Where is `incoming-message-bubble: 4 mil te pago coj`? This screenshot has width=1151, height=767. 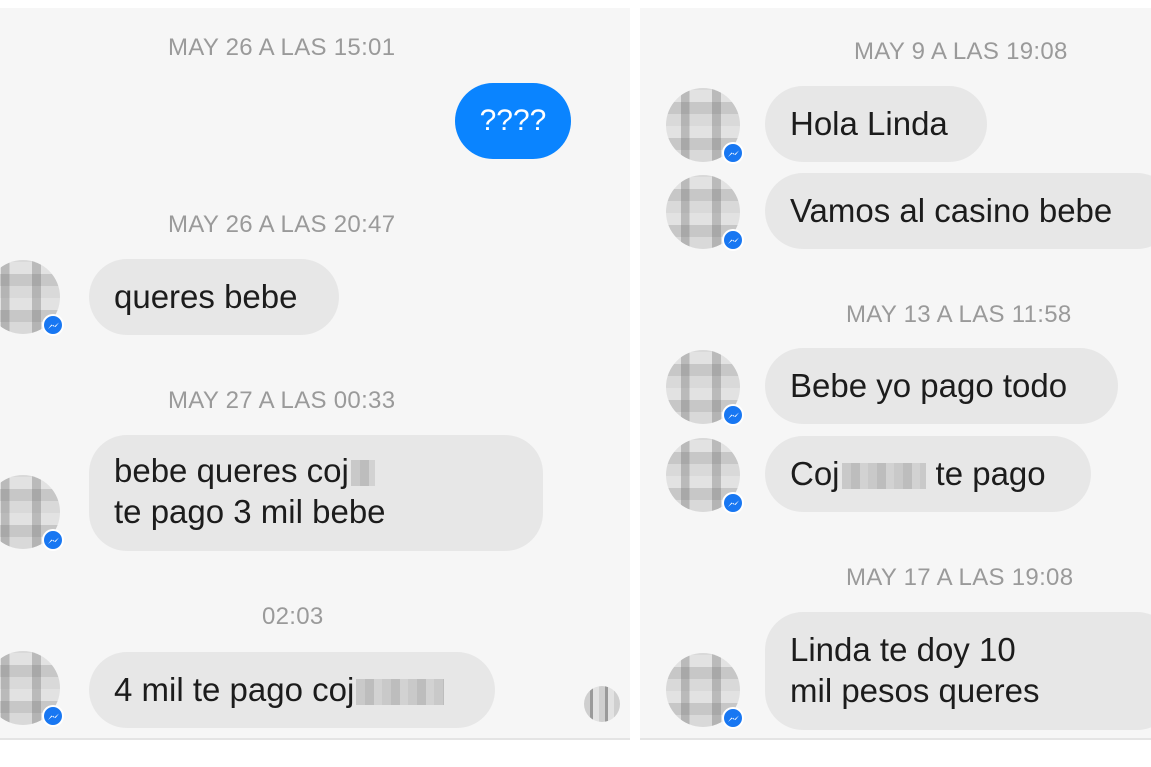
incoming-message-bubble: 4 mil te pago coj is located at coordinates (292, 690).